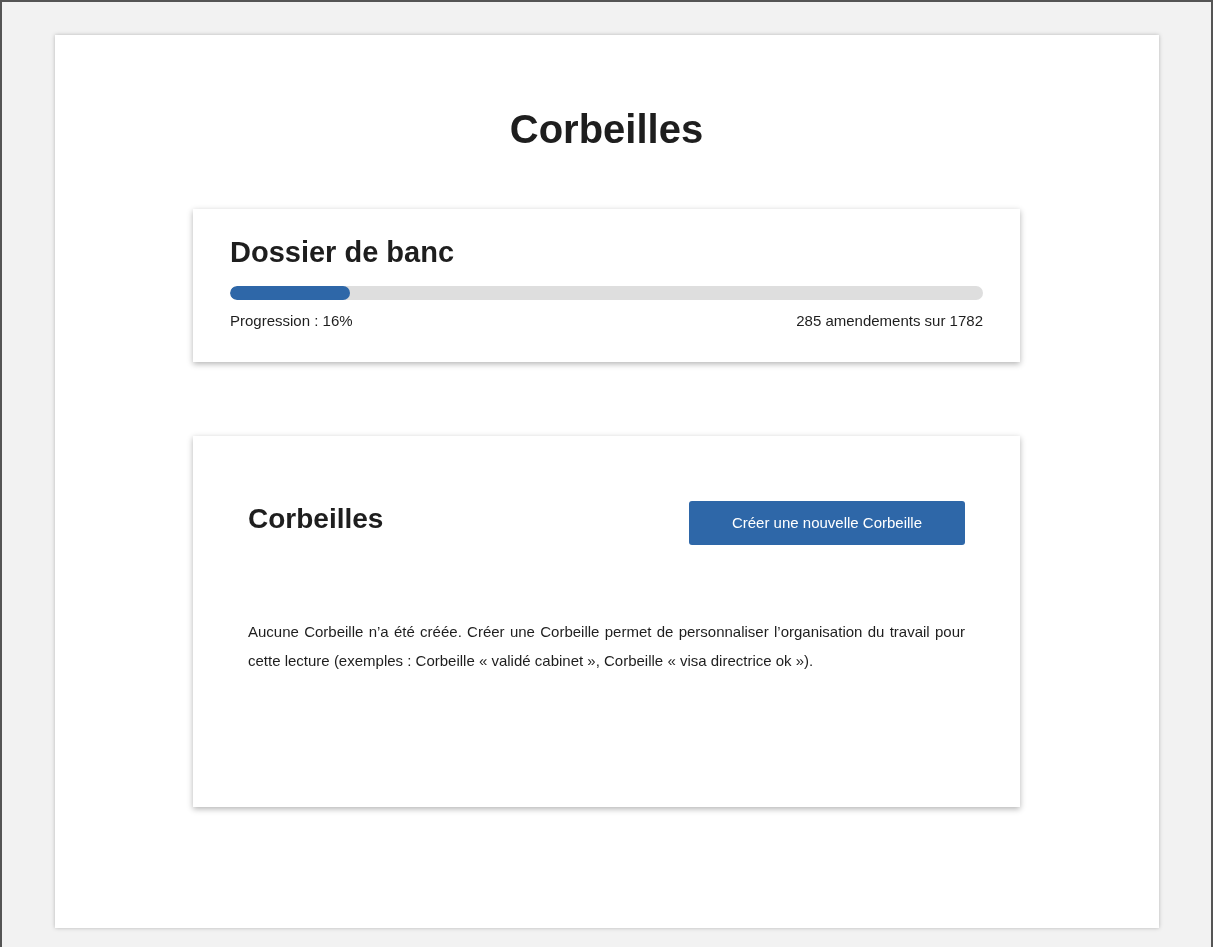 The height and width of the screenshot is (947, 1213). Describe the element at coordinates (291, 320) in the screenshot. I see `progress-label: Progression : 16%` at that location.